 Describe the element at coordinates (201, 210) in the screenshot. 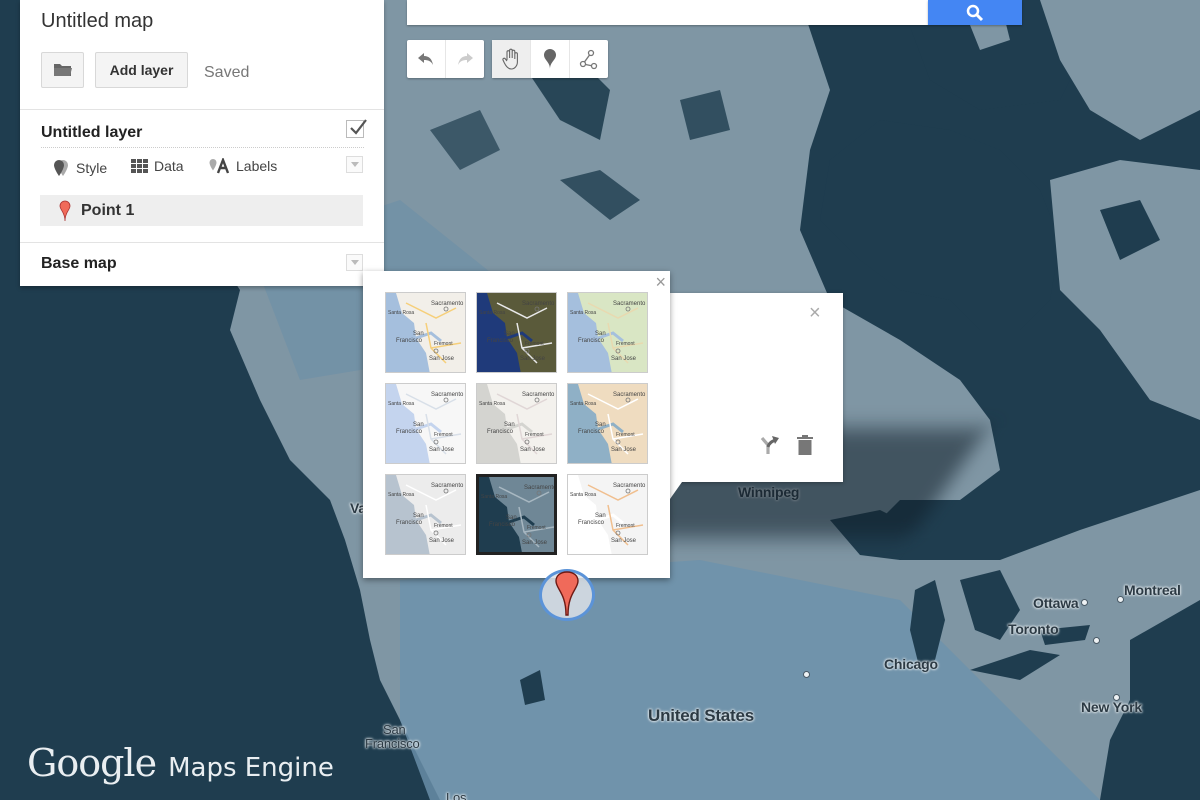

I see `feature-row-point-1: Point 1` at that location.